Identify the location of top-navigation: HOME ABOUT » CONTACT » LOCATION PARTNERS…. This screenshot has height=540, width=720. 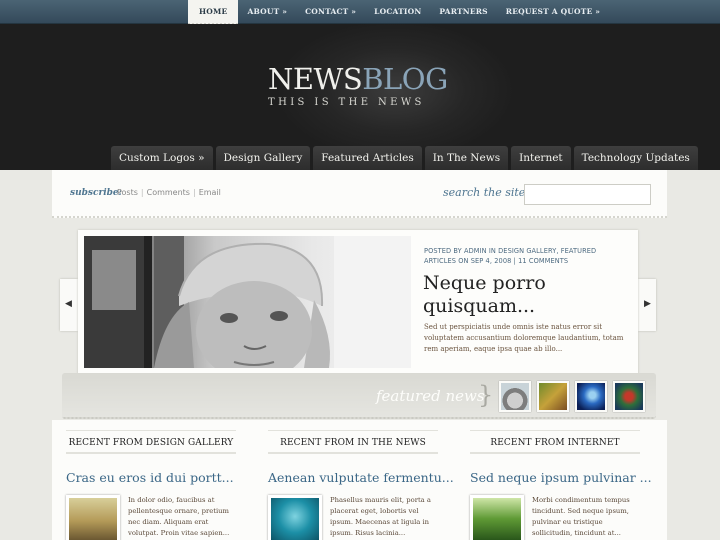
(360, 12).